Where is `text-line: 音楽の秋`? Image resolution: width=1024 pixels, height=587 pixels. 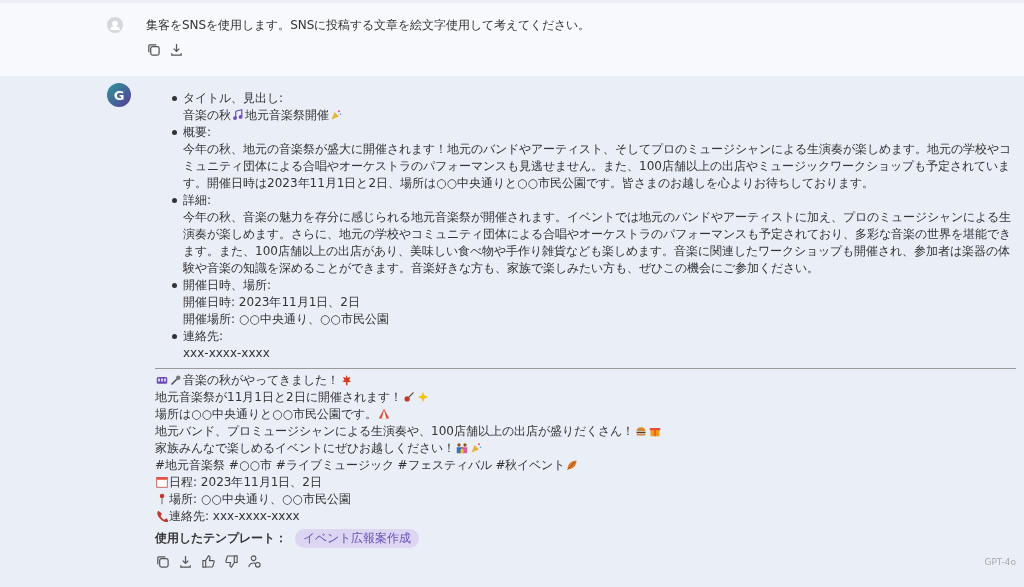
text-line: 音楽の秋 is located at coordinates (207, 115).